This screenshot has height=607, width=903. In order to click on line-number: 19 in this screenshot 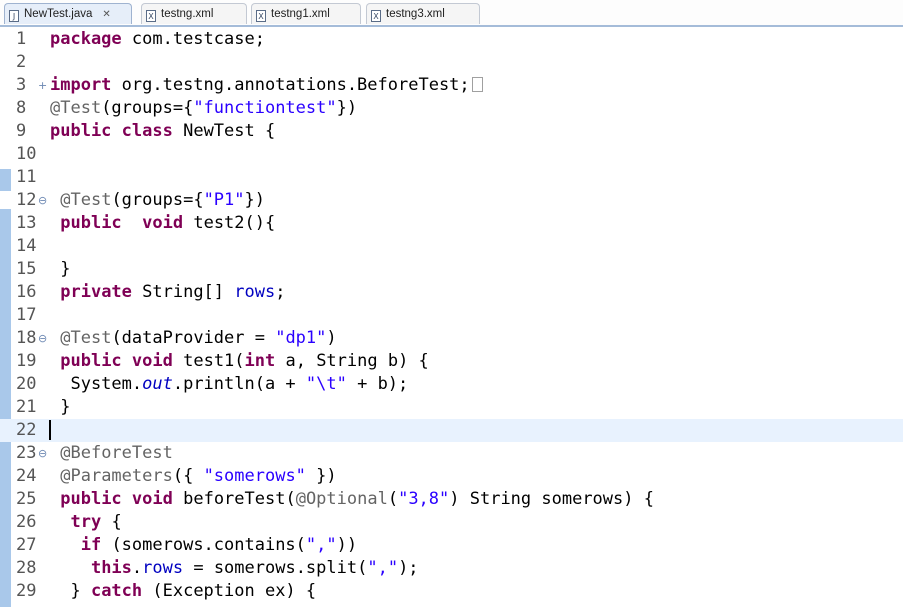, I will do `click(26, 361)`.